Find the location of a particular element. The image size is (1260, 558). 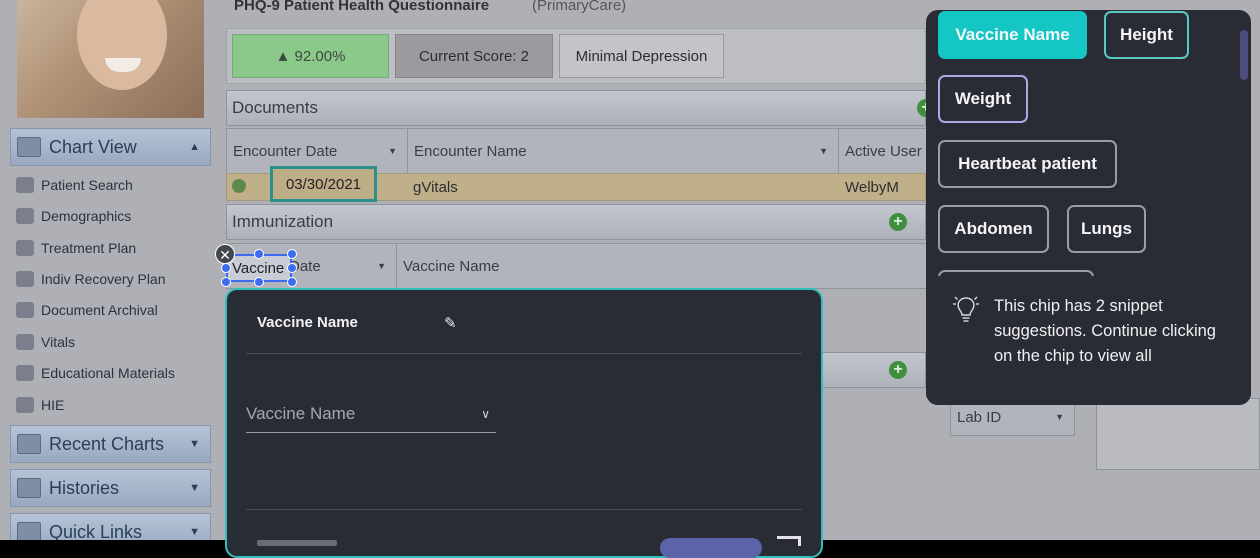

sidebar-item-recovery-plan: Indiv Recovery Plan is located at coordinates (91, 279).